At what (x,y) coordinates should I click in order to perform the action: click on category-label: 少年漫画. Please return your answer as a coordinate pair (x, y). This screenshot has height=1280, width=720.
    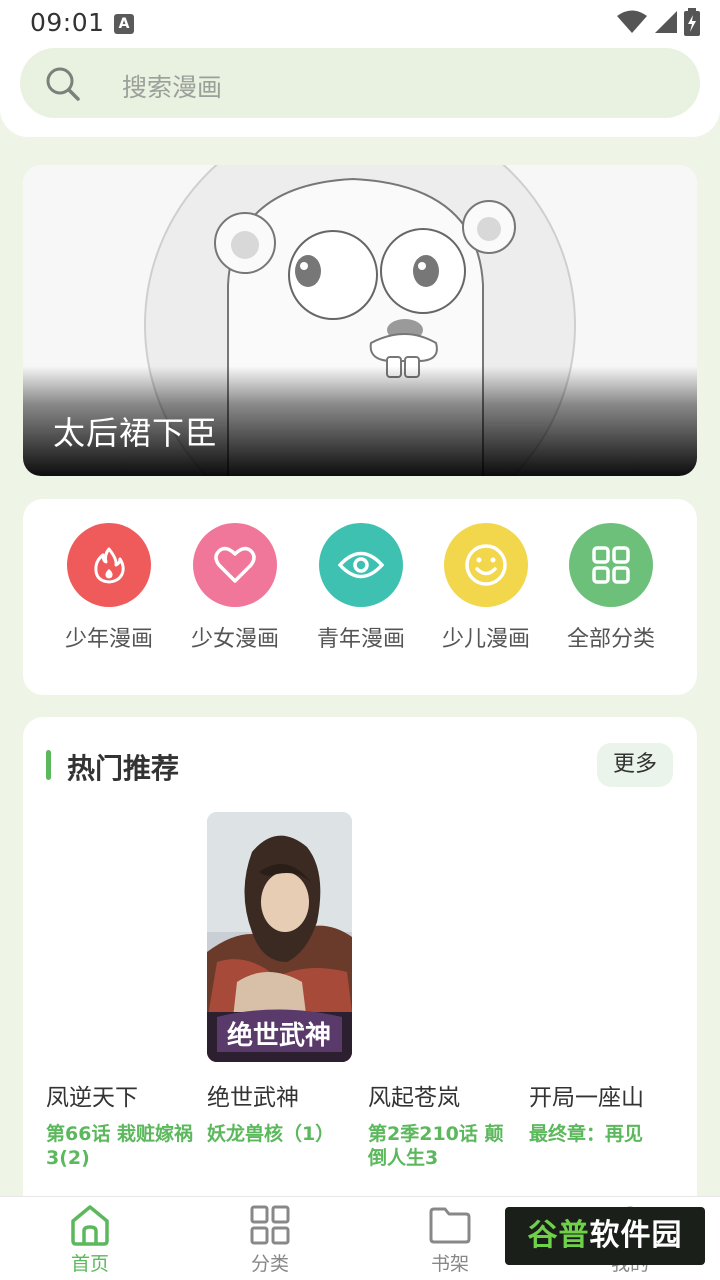
    Looking at the image, I should click on (108, 639).